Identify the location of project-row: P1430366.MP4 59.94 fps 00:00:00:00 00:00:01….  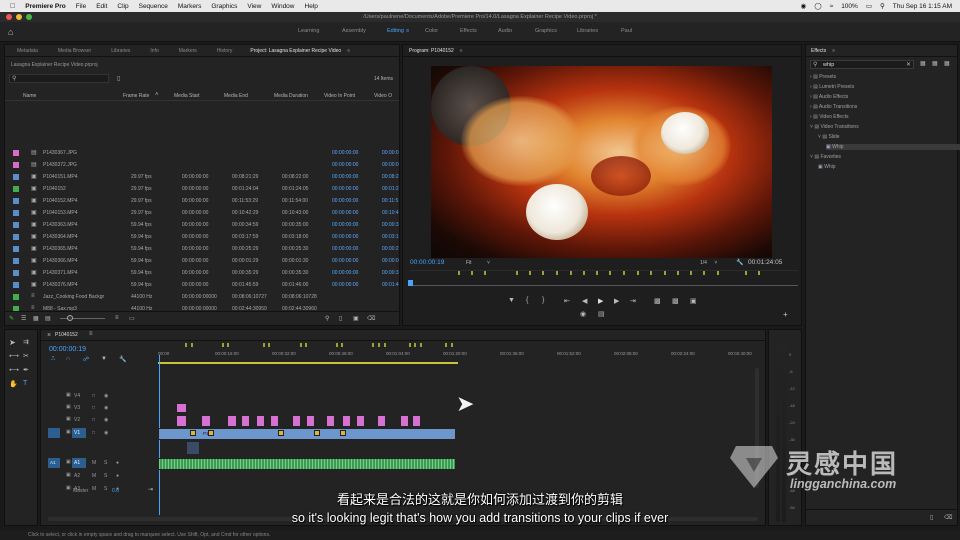
(206, 261).